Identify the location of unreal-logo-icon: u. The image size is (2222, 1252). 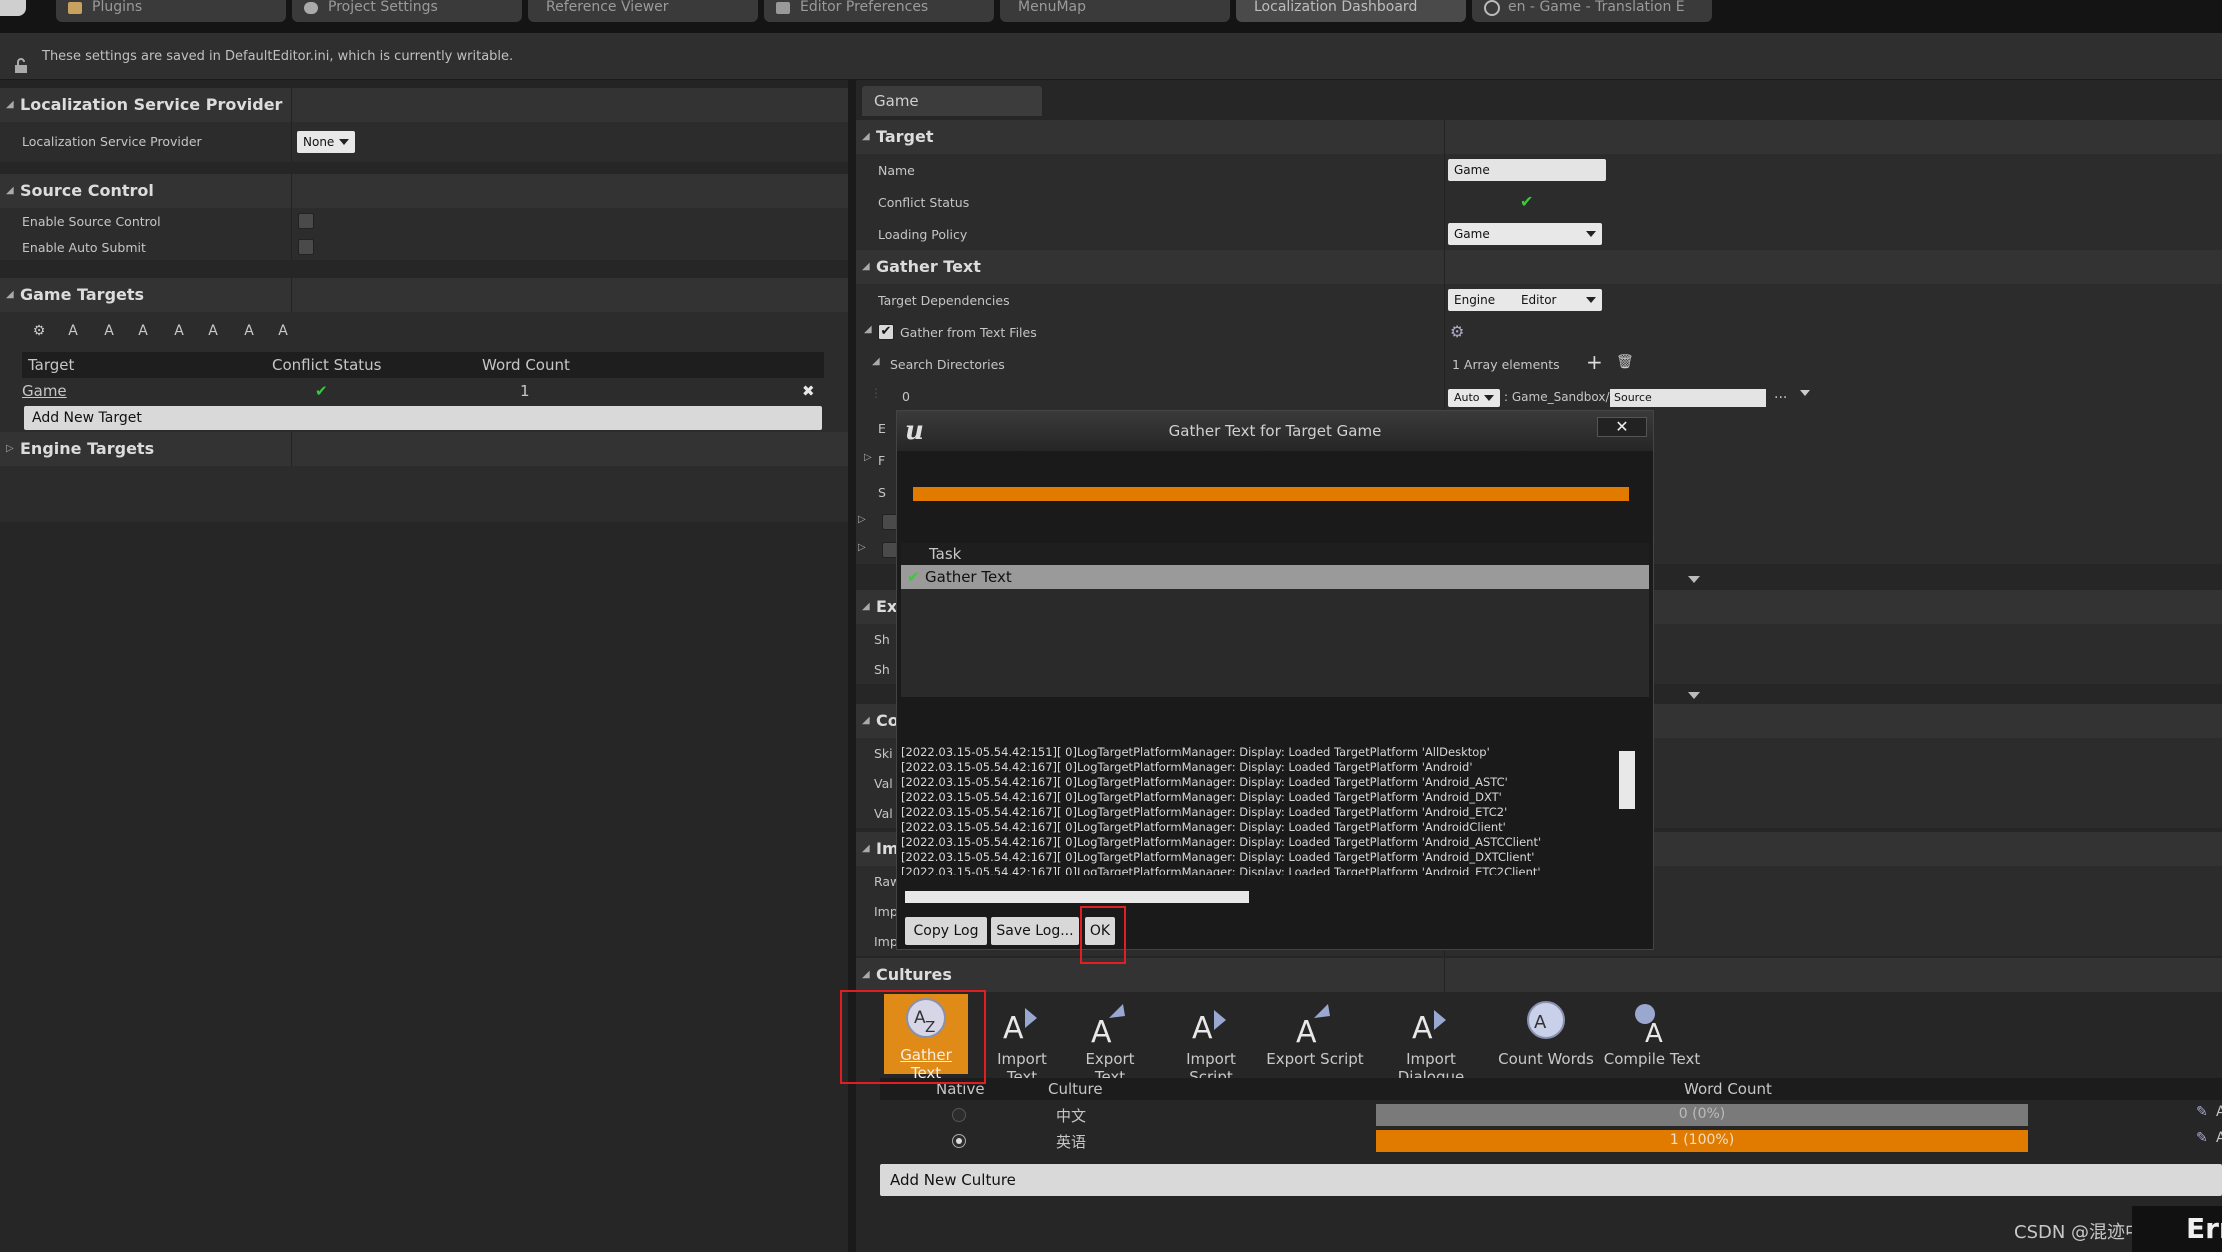
(914, 431).